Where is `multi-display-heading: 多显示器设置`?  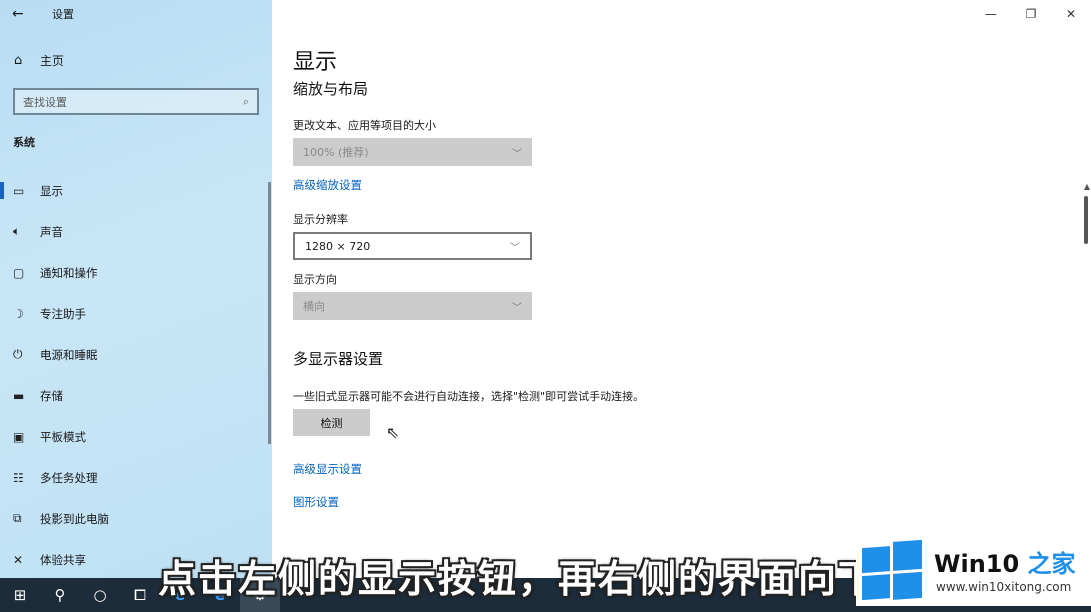 multi-display-heading: 多显示器设置 is located at coordinates (338, 359).